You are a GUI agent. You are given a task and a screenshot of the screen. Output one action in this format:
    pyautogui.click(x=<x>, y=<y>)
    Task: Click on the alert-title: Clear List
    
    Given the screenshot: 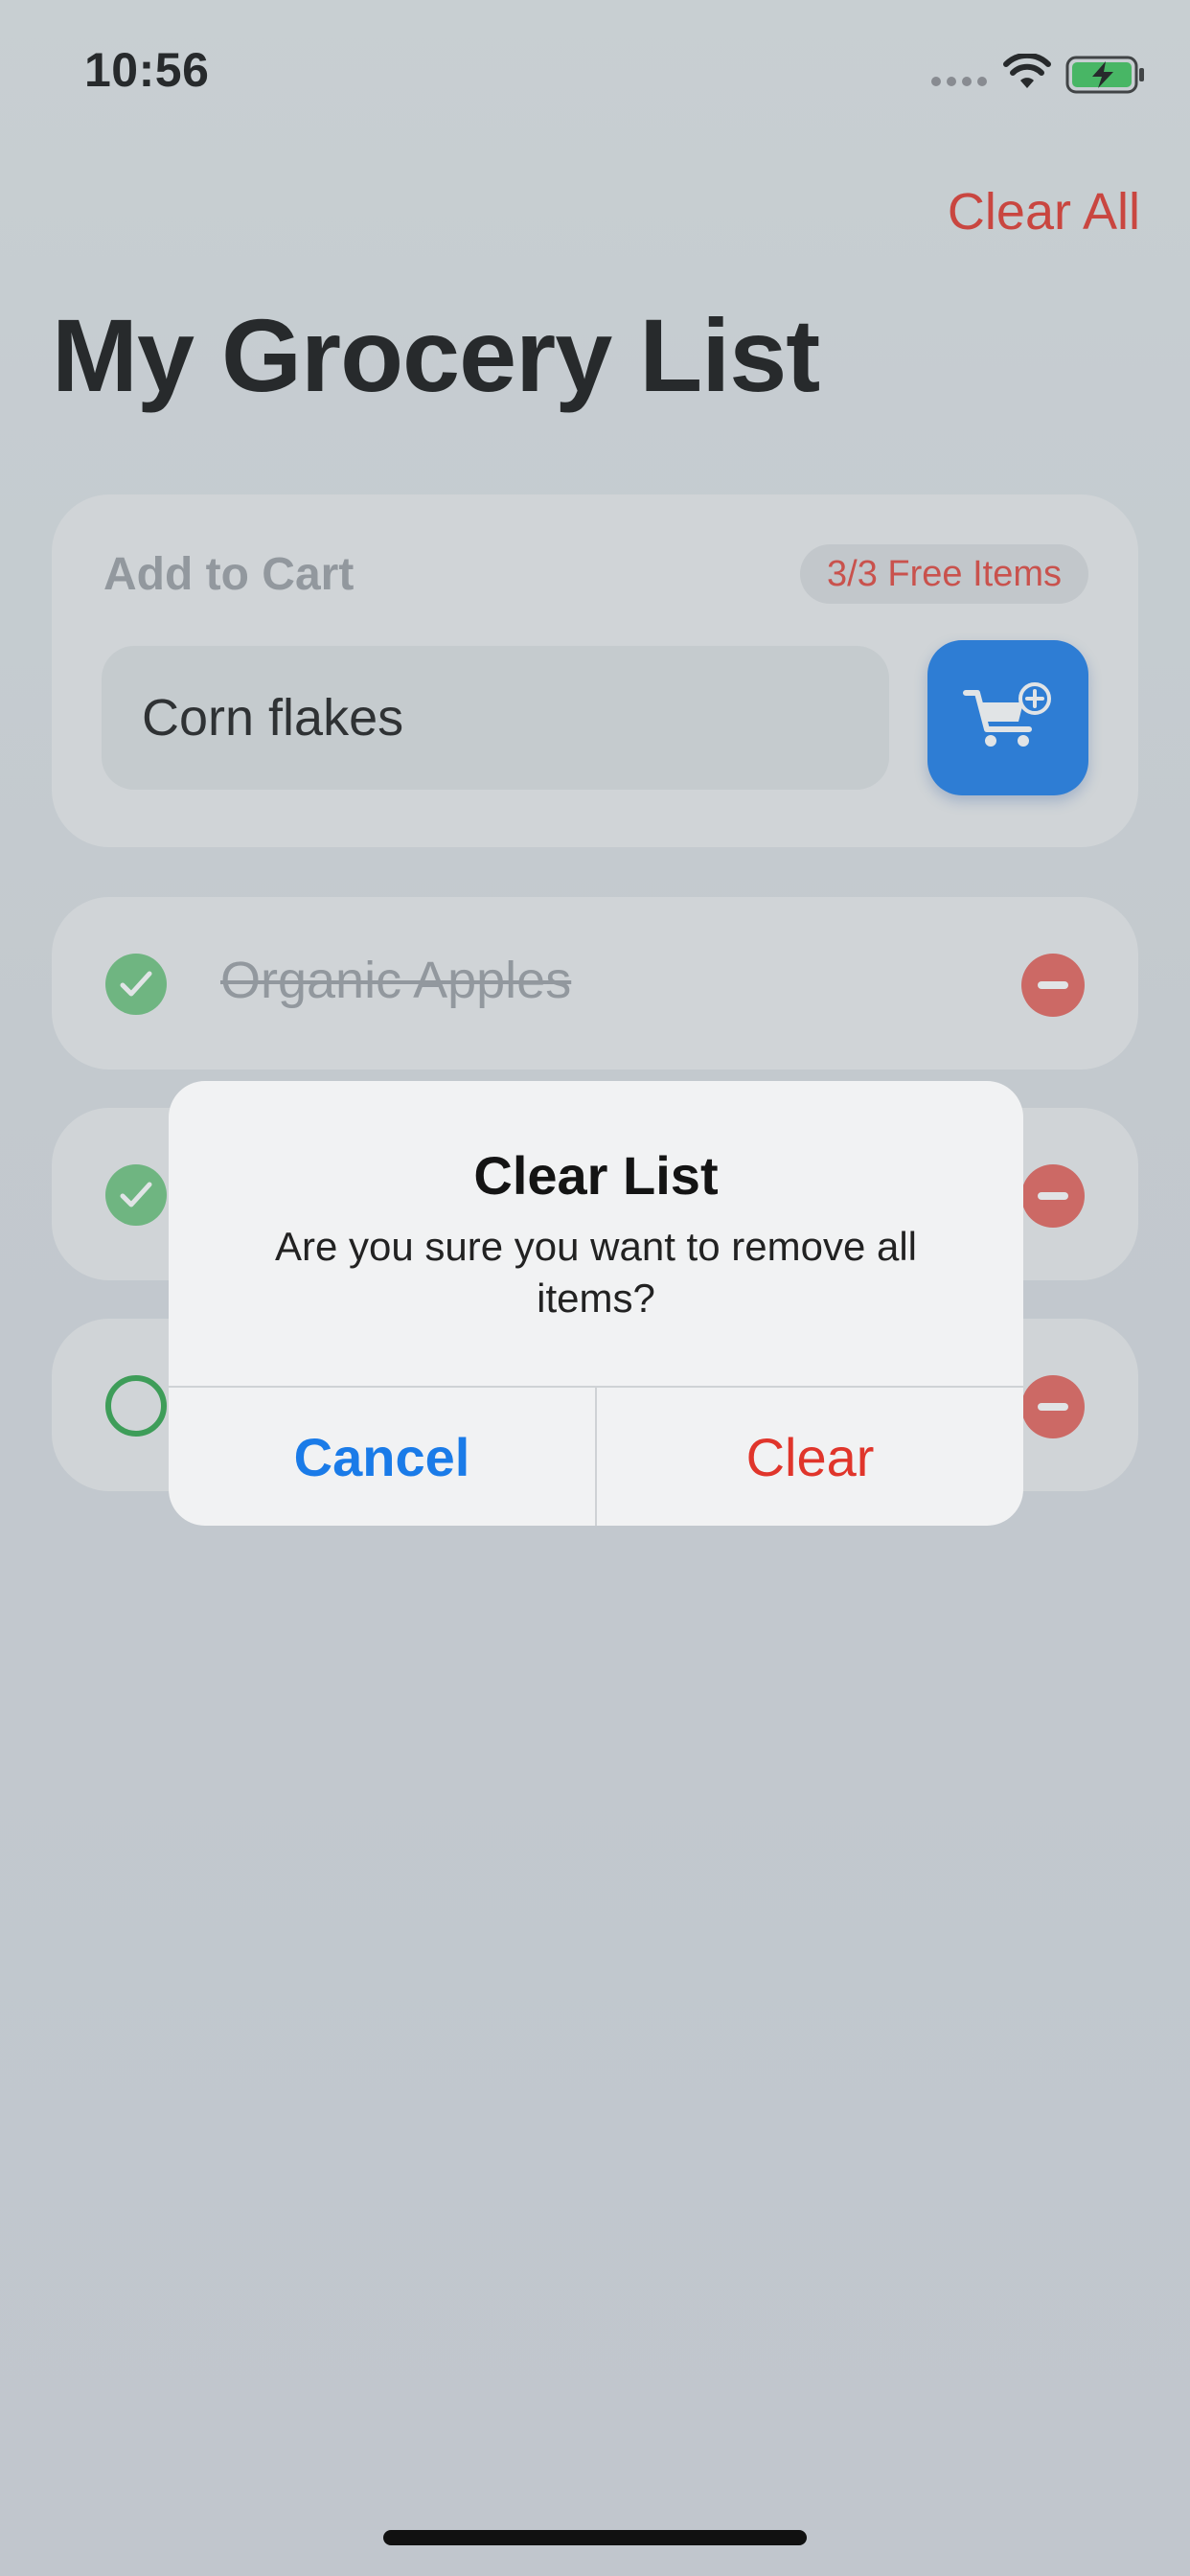 What is the action you would take?
    pyautogui.click(x=596, y=1176)
    